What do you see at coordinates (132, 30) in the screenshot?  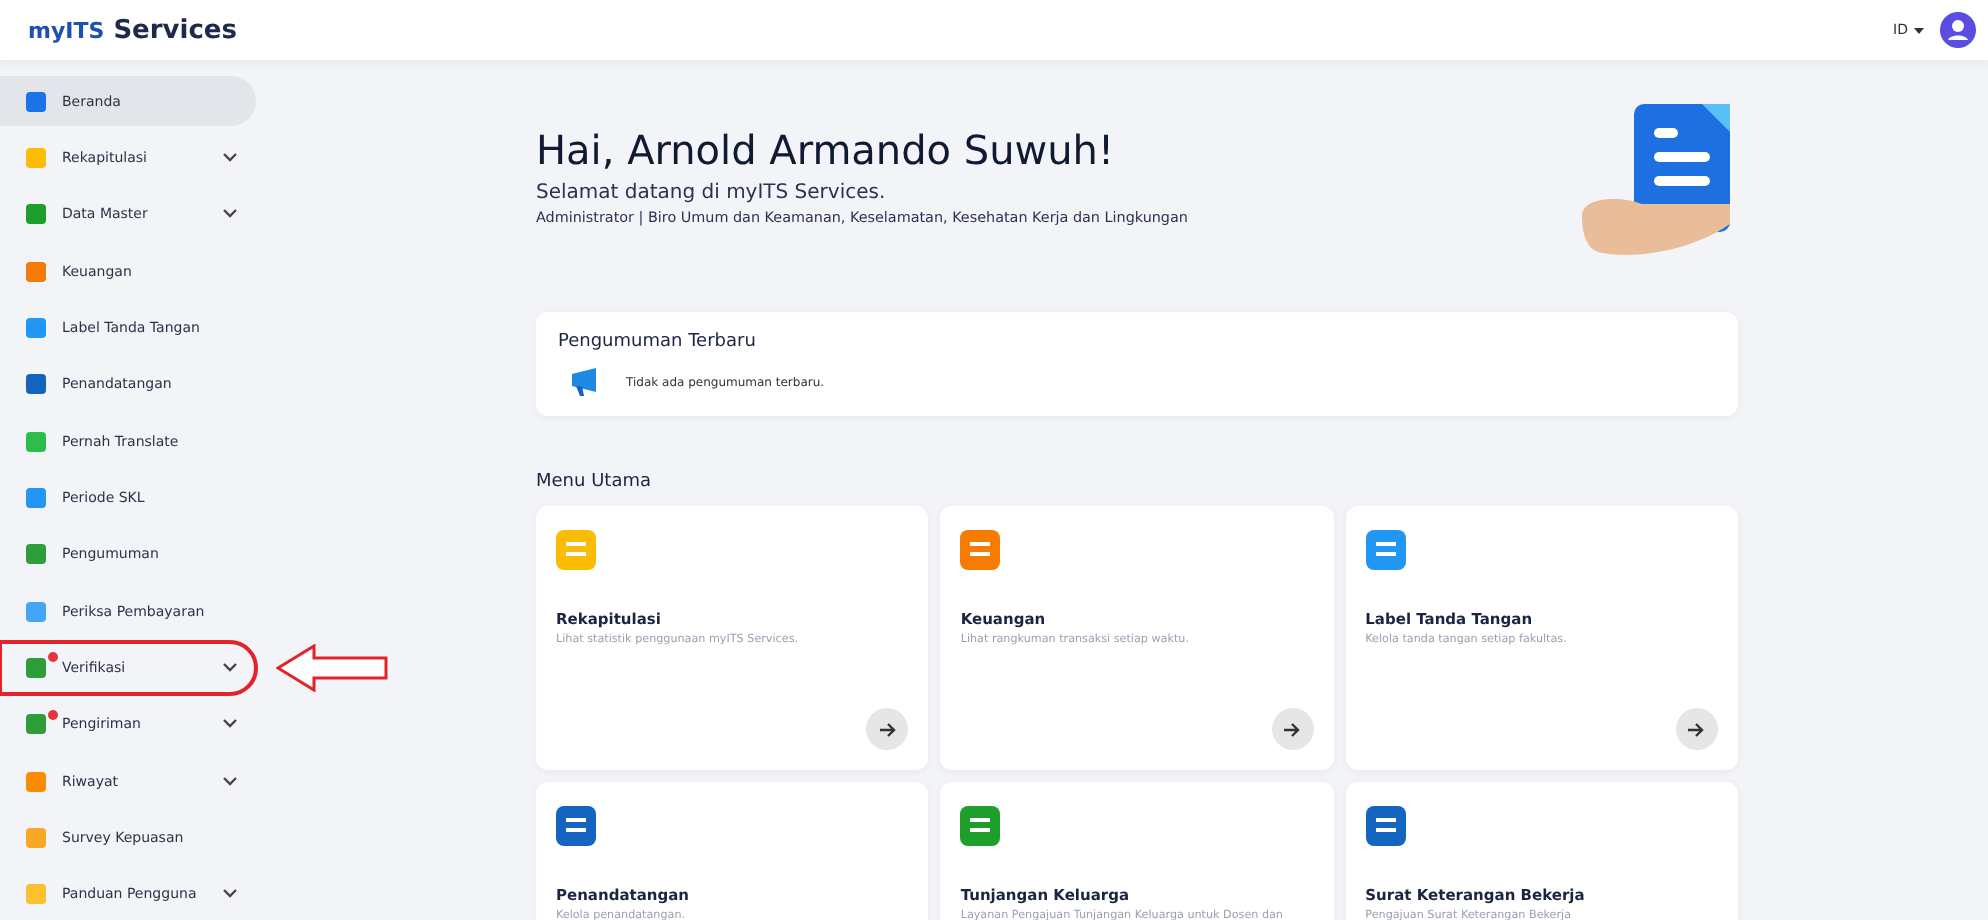 I see `app-logo: myITS Services` at bounding box center [132, 30].